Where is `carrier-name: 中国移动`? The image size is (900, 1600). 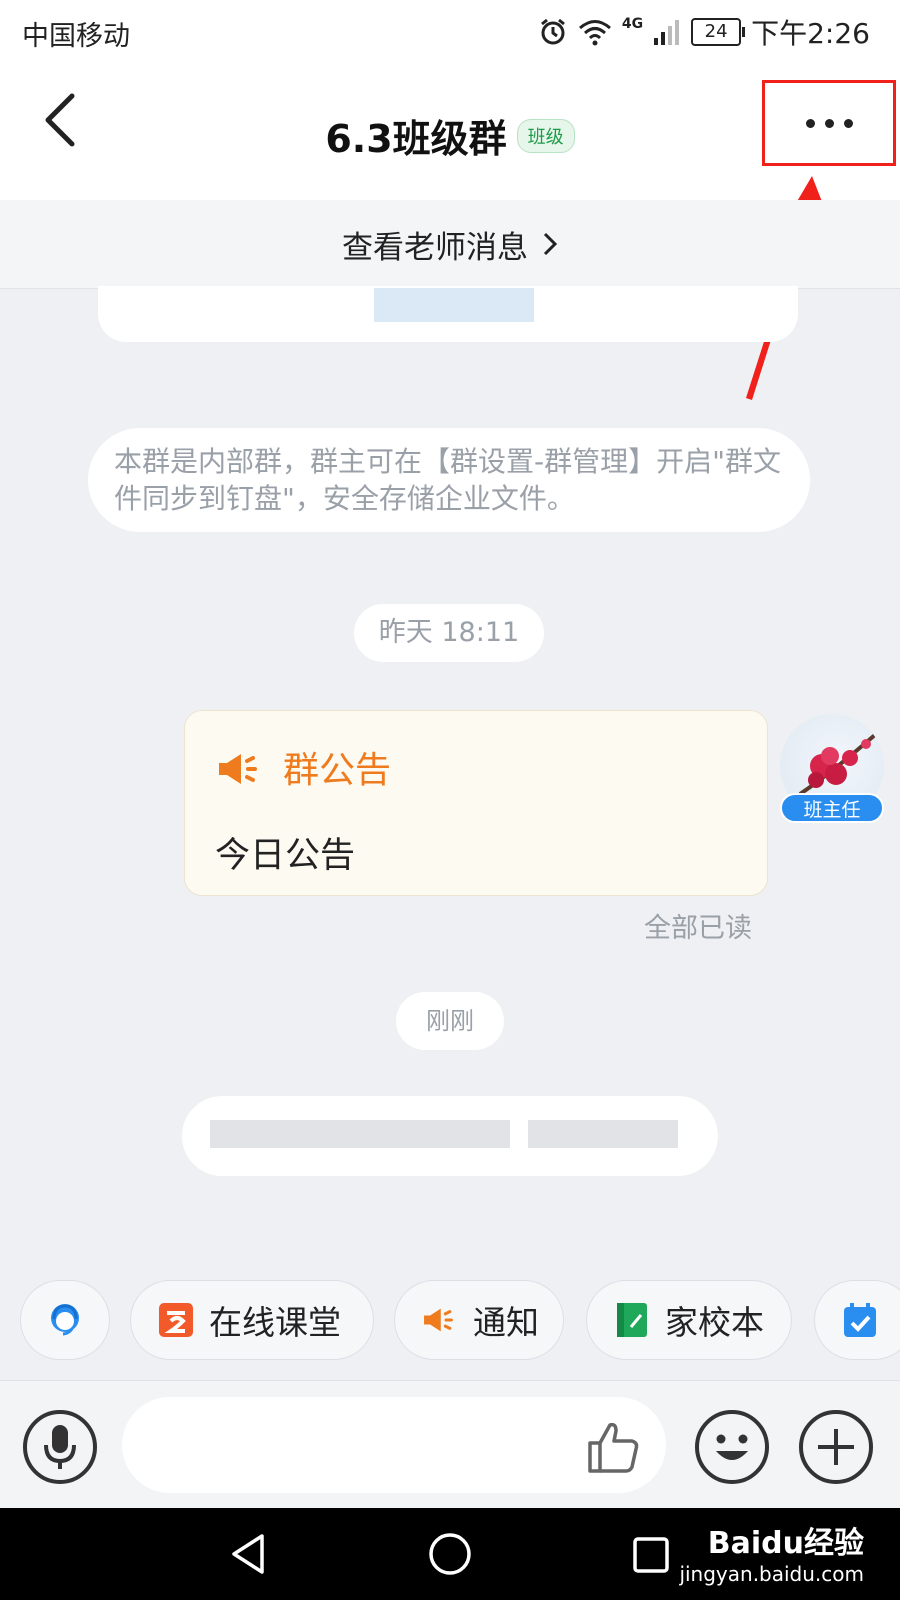 carrier-name: 中国移动 is located at coordinates (76, 36).